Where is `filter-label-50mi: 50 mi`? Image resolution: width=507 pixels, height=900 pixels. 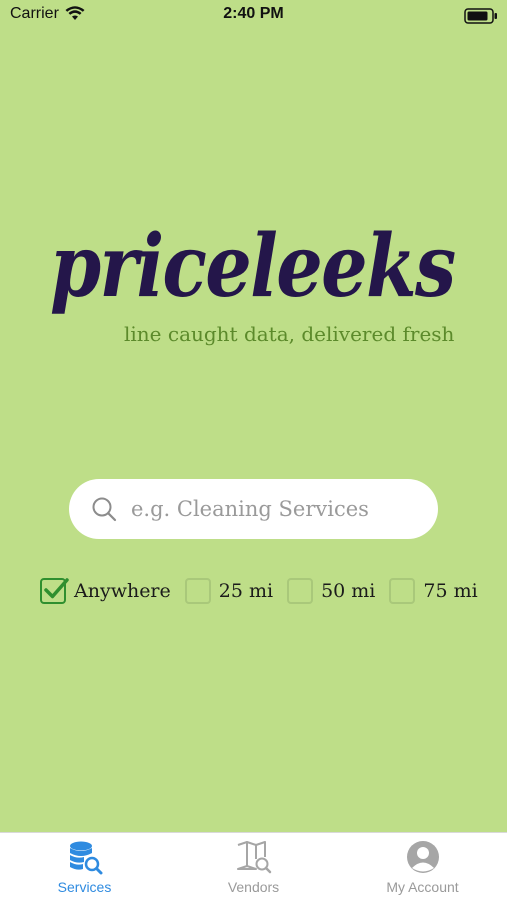 filter-label-50mi: 50 mi is located at coordinates (348, 591).